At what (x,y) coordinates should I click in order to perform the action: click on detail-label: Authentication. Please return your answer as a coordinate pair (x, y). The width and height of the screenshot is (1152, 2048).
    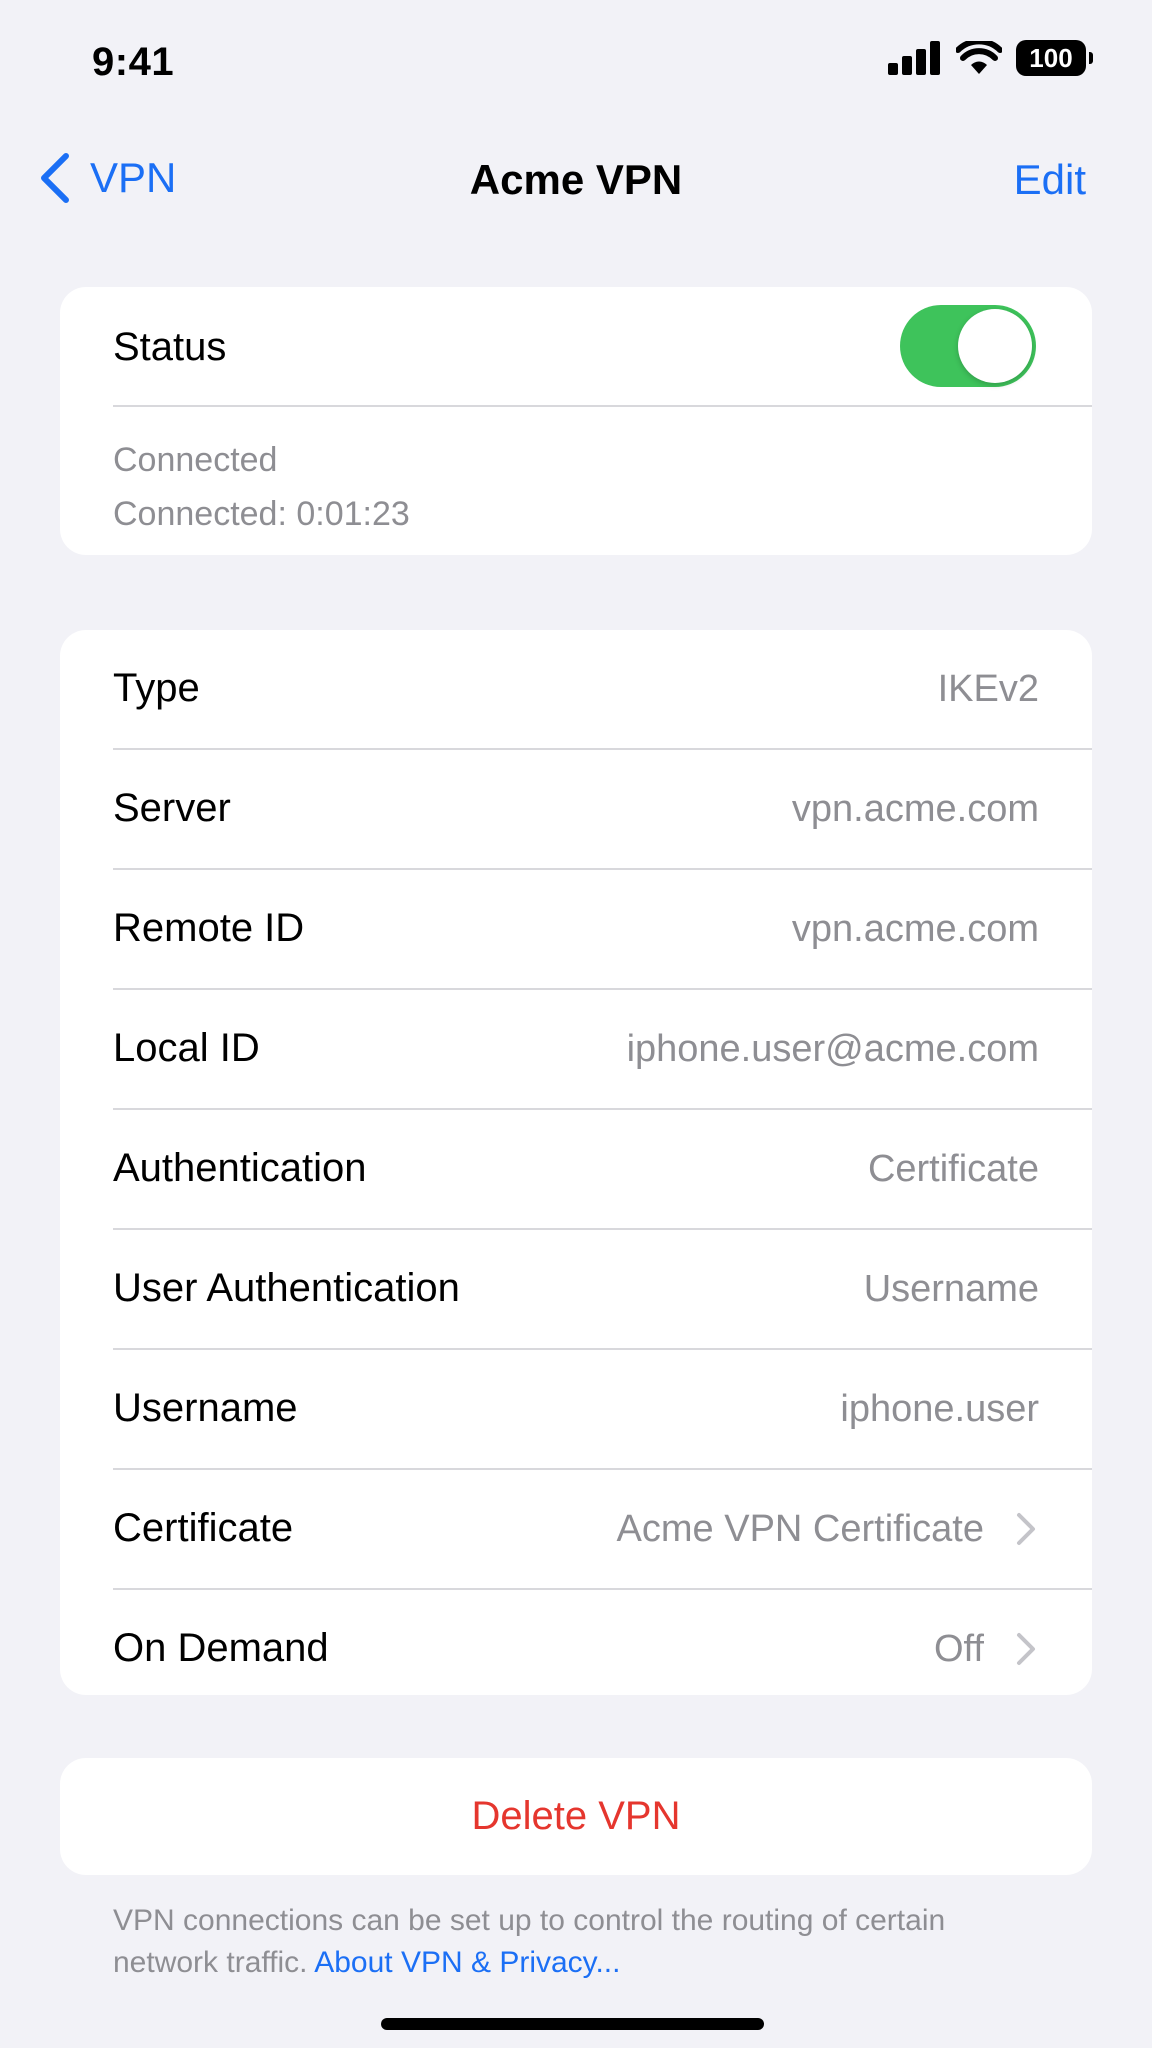
    Looking at the image, I should click on (240, 1168).